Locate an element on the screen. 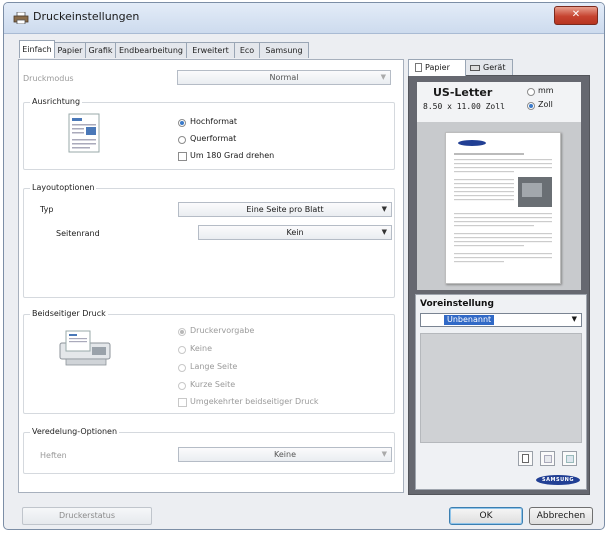 The height and width of the screenshot is (534, 609). page-preview is located at coordinates (503, 208).